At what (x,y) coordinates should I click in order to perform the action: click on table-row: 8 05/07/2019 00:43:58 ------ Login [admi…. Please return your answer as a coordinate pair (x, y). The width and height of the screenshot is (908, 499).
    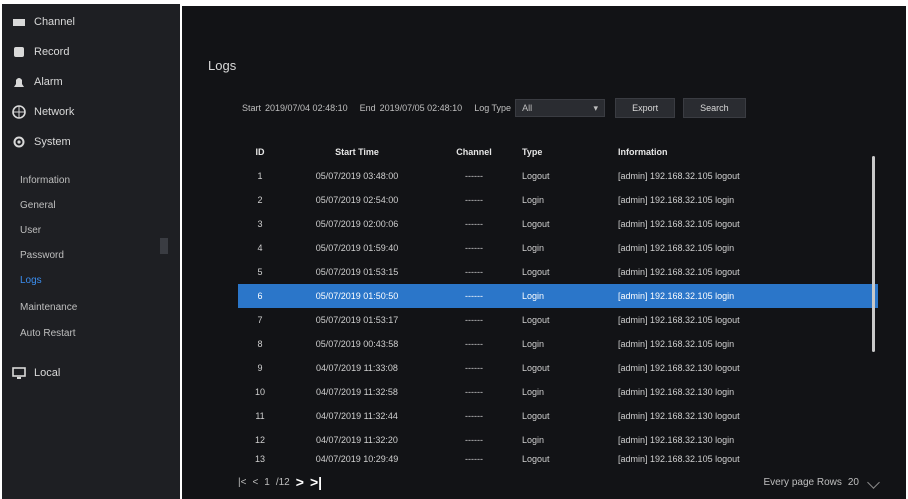
    Looking at the image, I should click on (558, 344).